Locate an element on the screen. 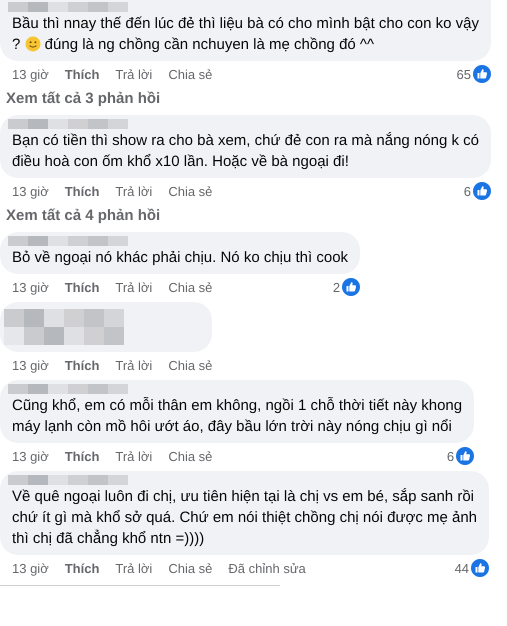 This screenshot has height=626, width=507. comment-text: Bỏ về ngoại nó khác phải chịu. Nó ko chịu thì cook is located at coordinates (180, 258).